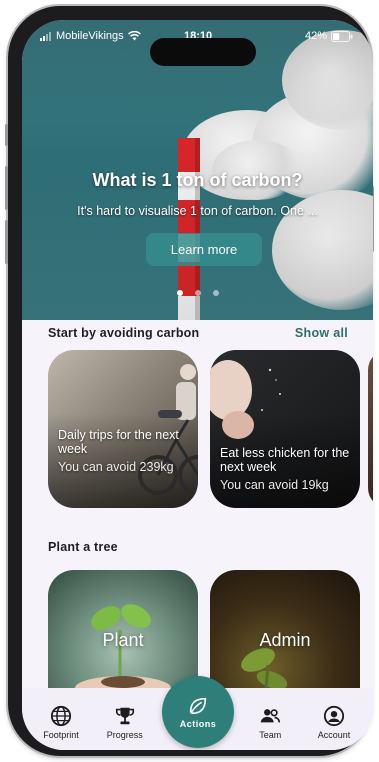 This screenshot has width=379, height=762. I want to click on nav-label: Progress, so click(124, 735).